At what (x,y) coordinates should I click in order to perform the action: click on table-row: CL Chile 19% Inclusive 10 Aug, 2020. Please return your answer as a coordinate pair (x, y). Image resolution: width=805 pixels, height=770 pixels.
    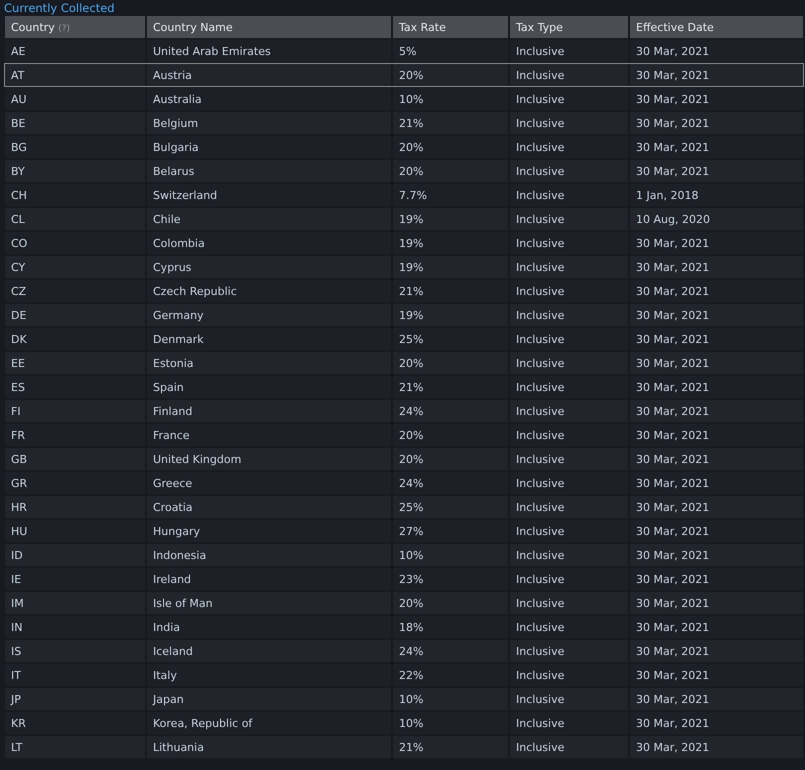
    Looking at the image, I should click on (404, 219).